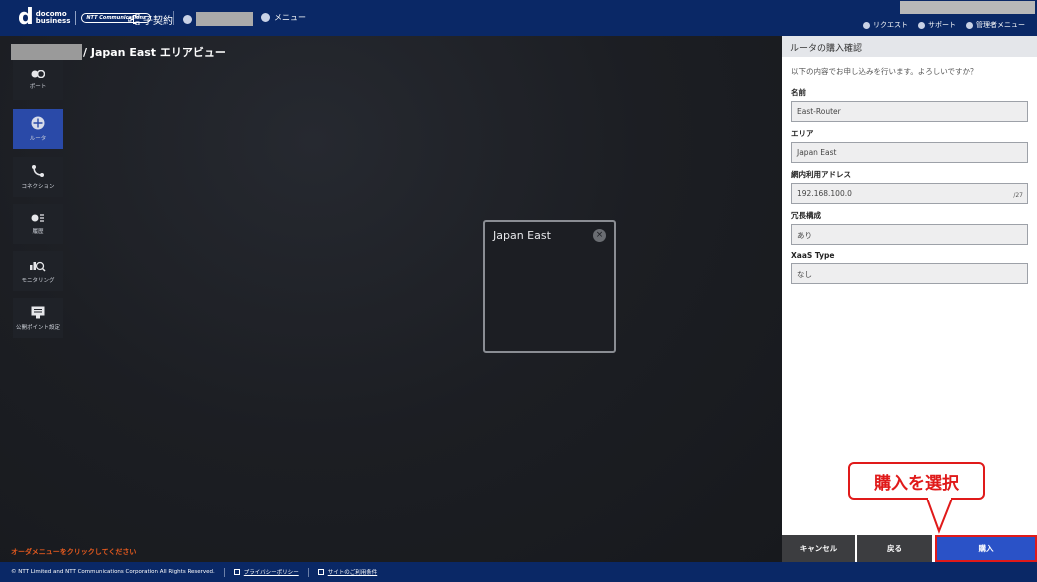  Describe the element at coordinates (76, 18) in the screenshot. I see `logo-divider` at that location.